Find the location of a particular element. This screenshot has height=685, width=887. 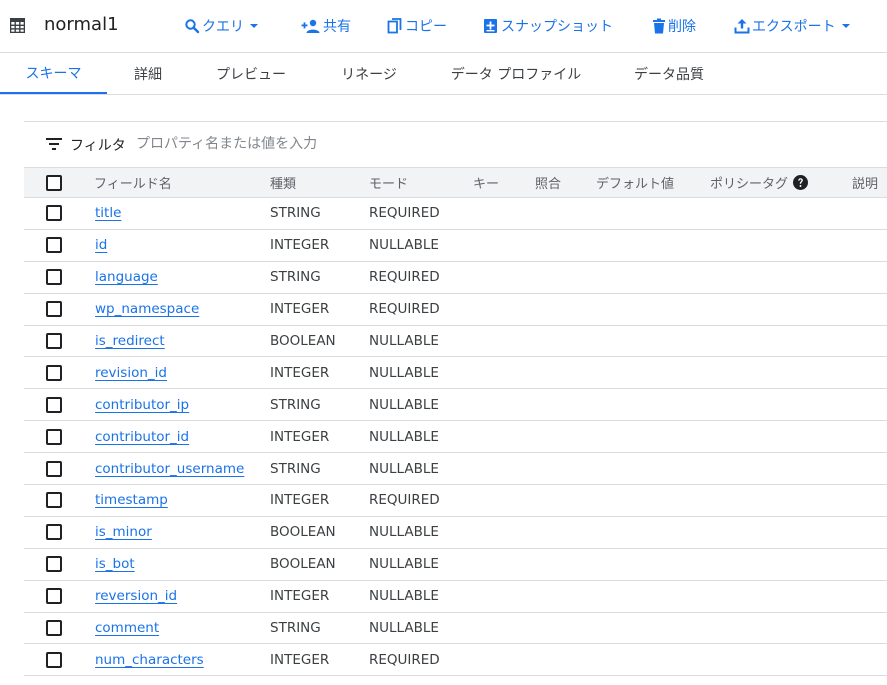

share-button: 共有 is located at coordinates (326, 26).